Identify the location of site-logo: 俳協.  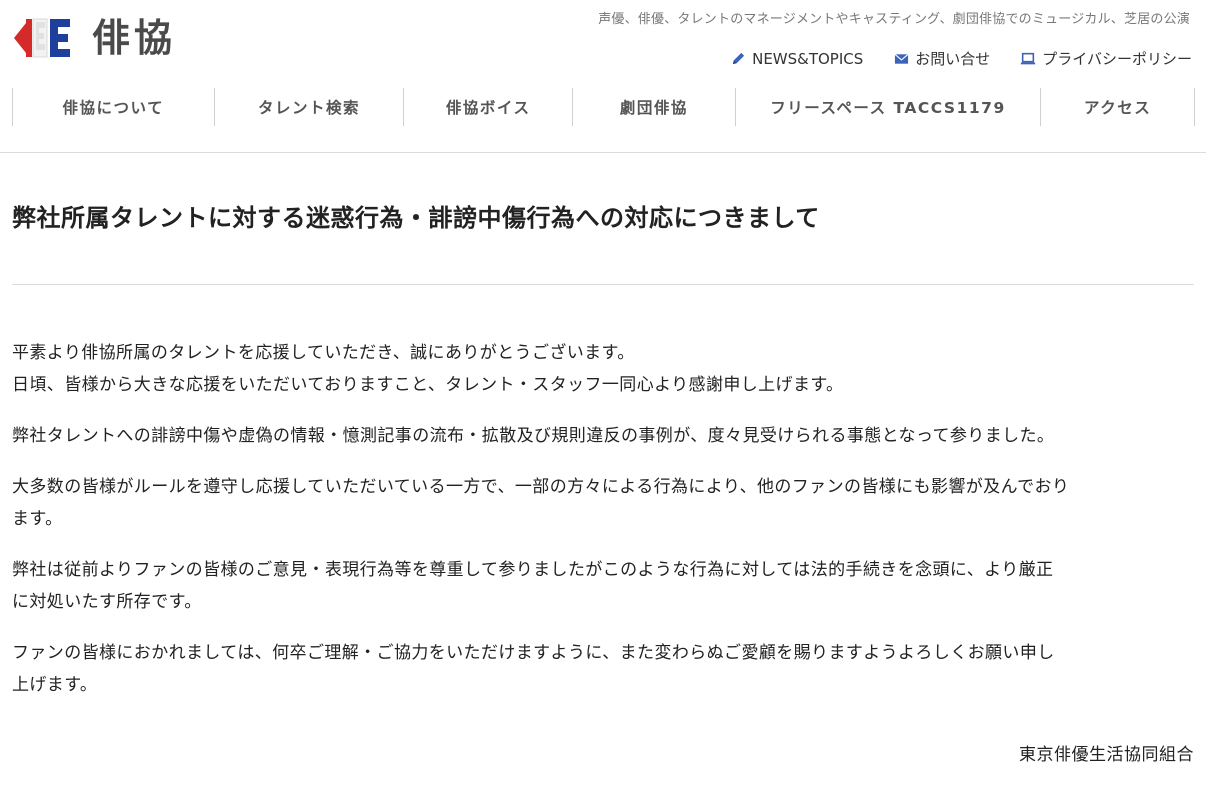
(94, 38).